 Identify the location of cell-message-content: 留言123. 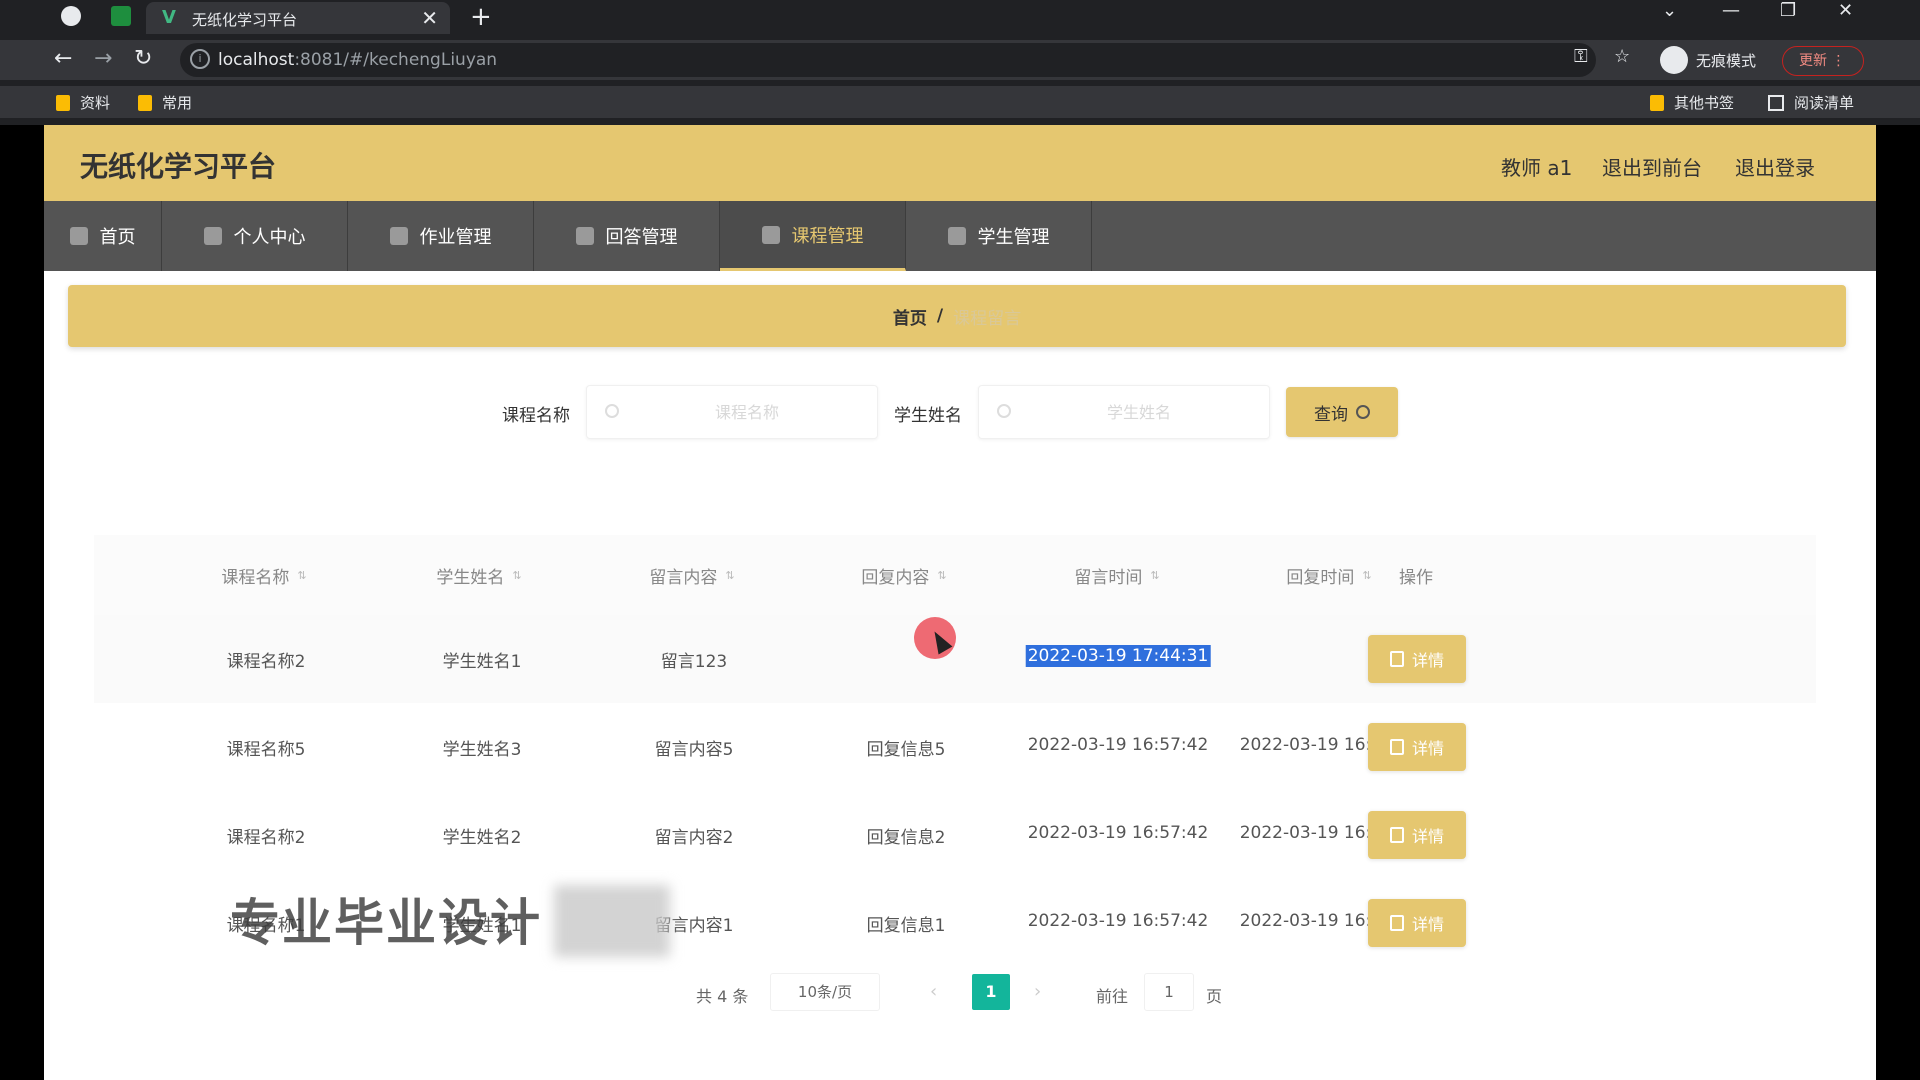
(694, 662).